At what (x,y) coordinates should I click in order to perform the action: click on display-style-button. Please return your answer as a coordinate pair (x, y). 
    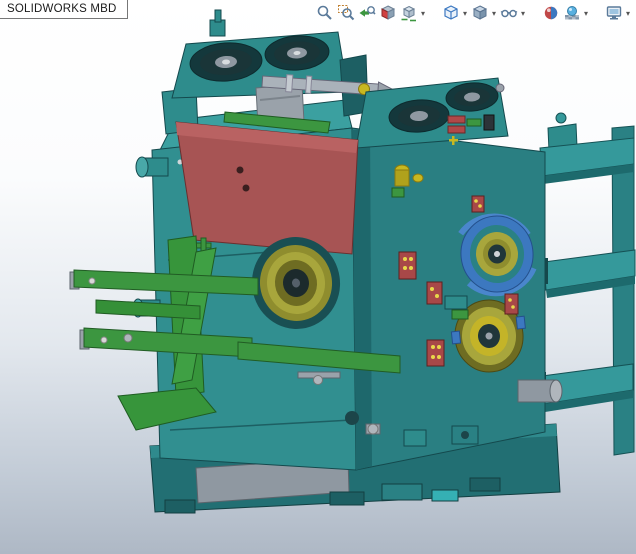
    Looking at the image, I should click on (479, 13).